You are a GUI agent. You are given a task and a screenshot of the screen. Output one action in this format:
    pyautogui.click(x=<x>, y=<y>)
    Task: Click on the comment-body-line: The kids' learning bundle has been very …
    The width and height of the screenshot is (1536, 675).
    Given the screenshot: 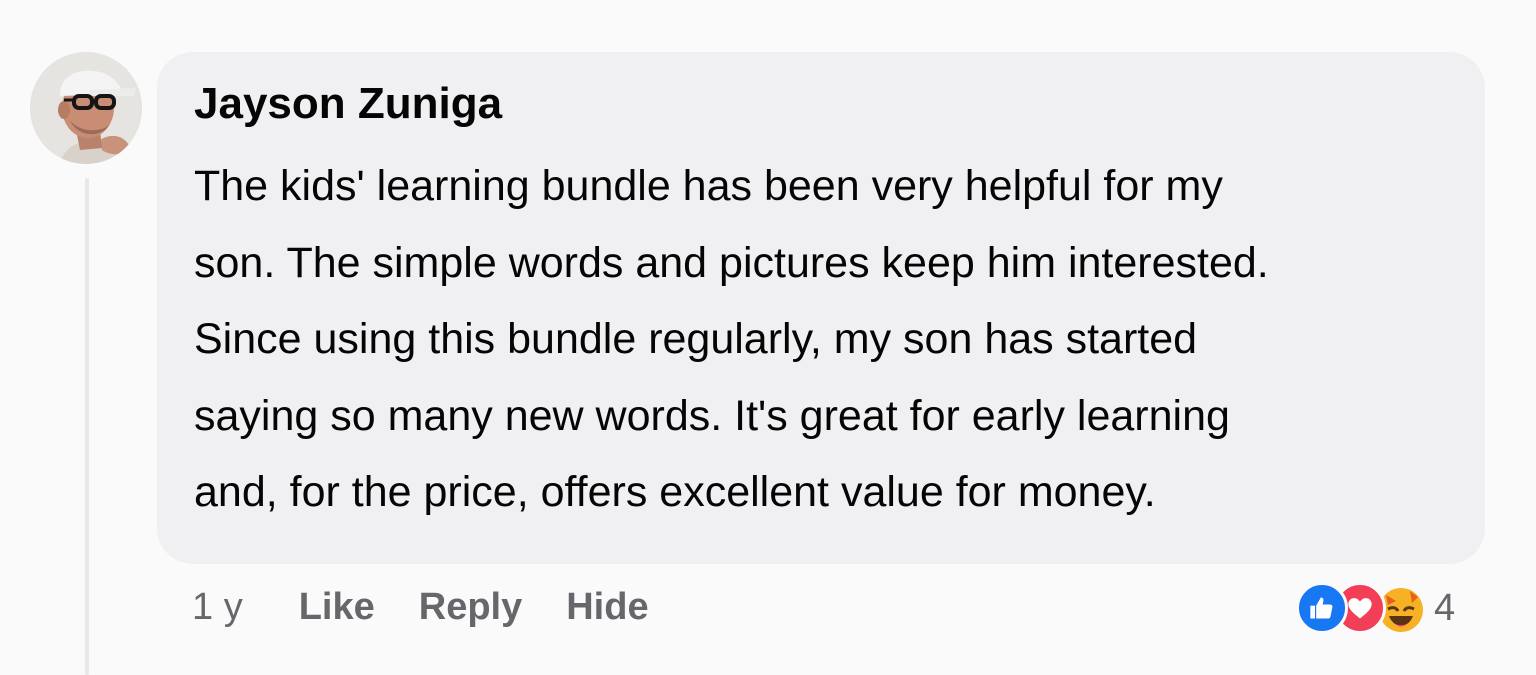 What is the action you would take?
    pyautogui.click(x=708, y=186)
    